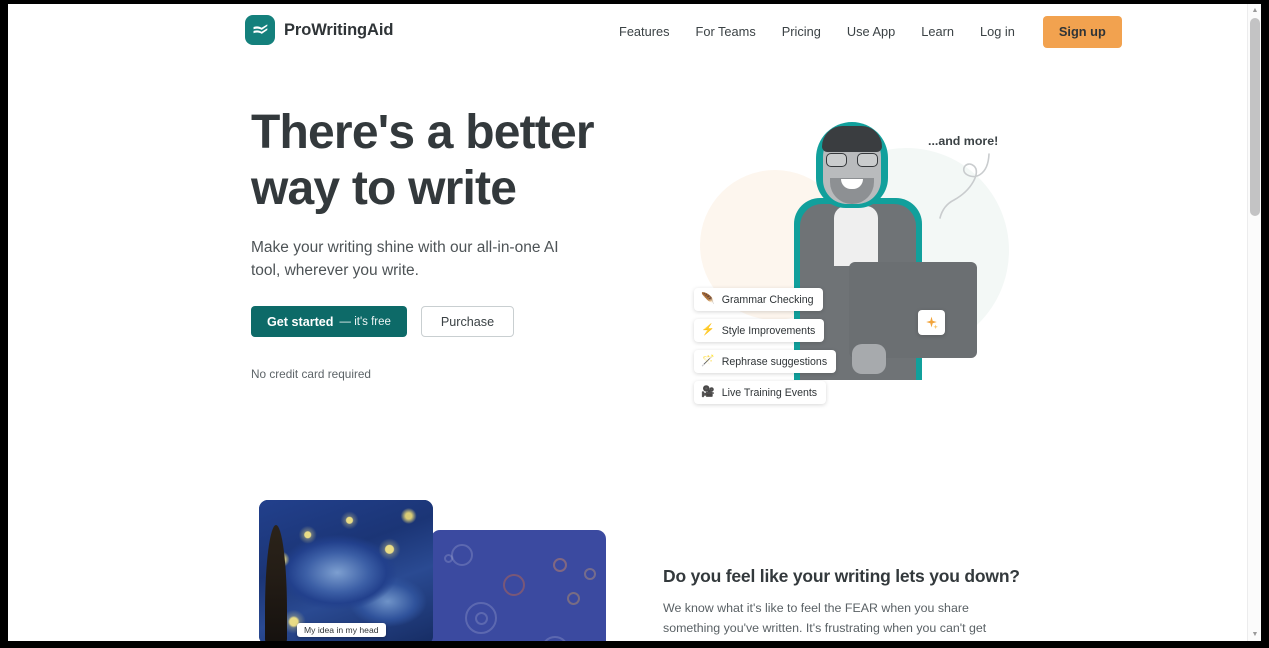  Describe the element at coordinates (708, 330) in the screenshot. I see `lightning-bolt-icon: ⚡` at that location.